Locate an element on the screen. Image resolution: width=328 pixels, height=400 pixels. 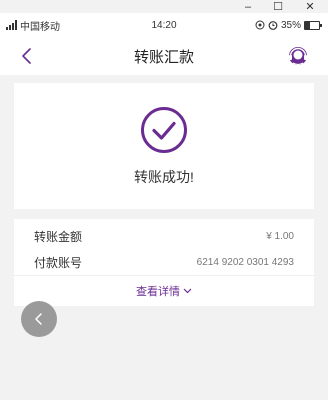
close-button: ✕ is located at coordinates (310, 6).